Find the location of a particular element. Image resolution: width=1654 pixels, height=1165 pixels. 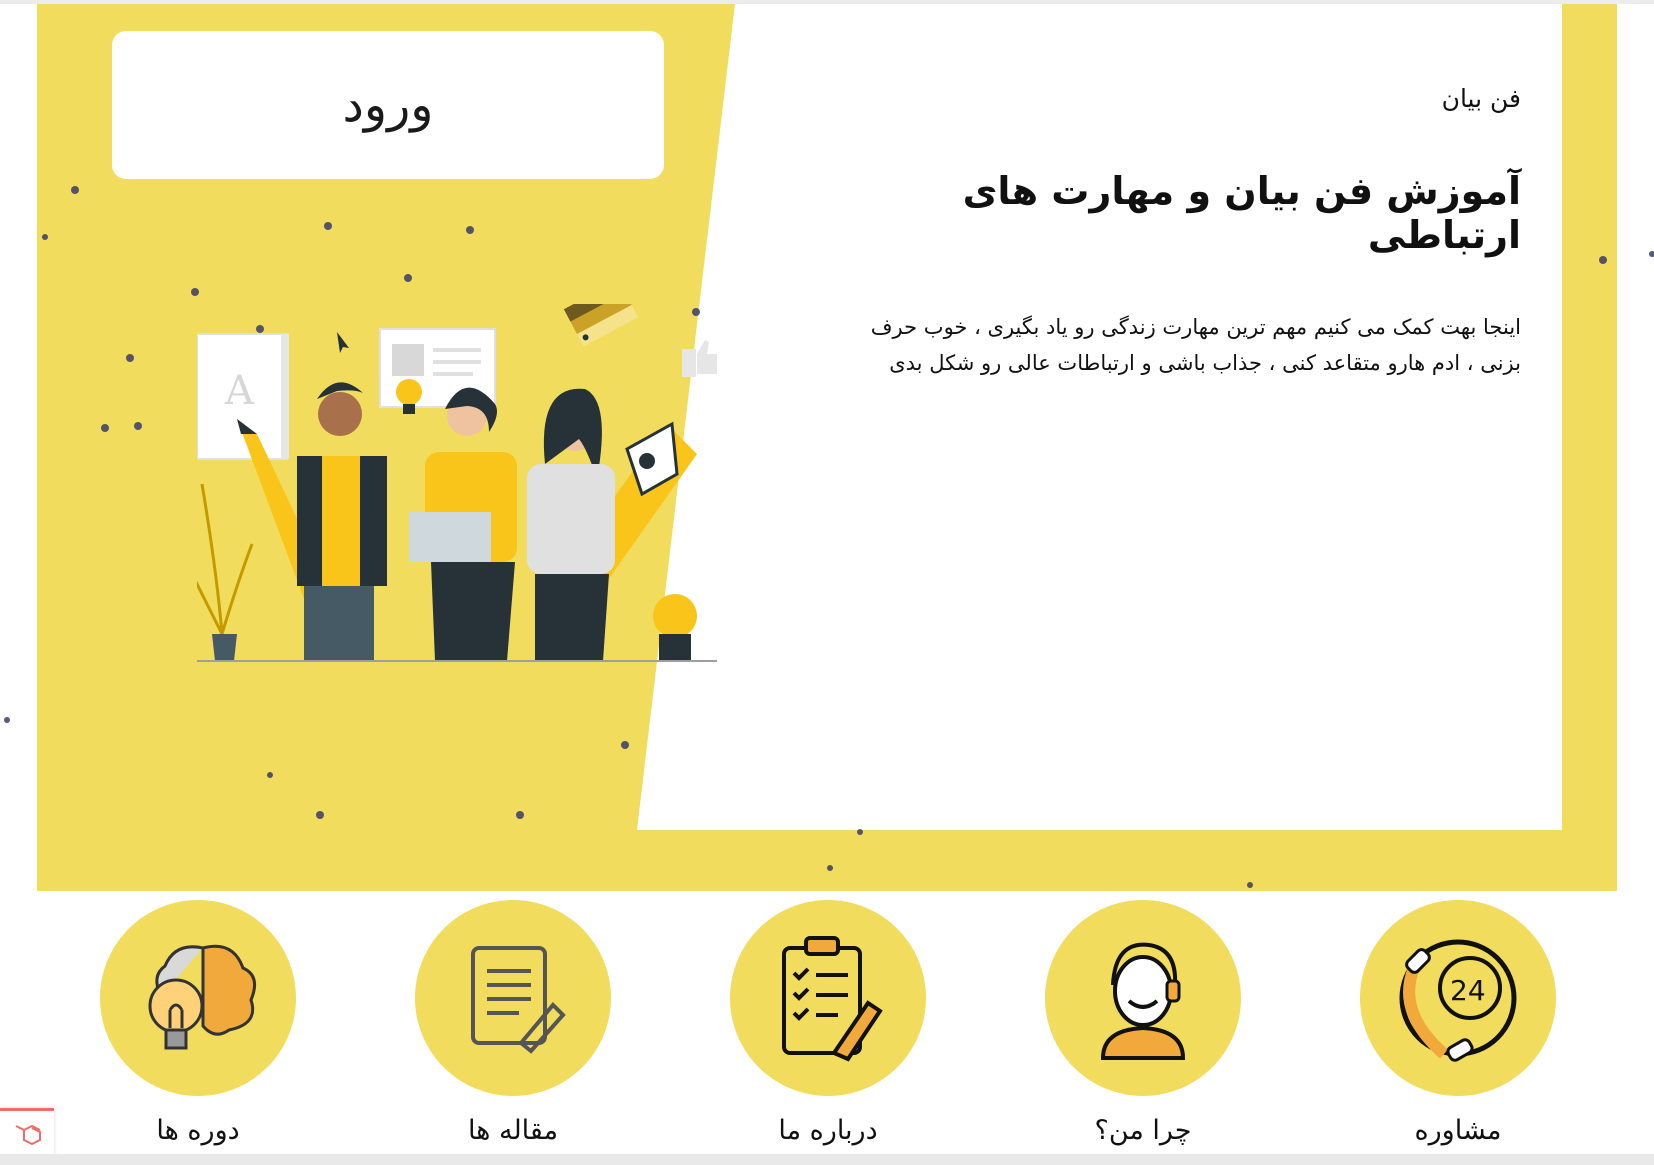

feature-articles: مقاله ها is located at coordinates (513, 1027).